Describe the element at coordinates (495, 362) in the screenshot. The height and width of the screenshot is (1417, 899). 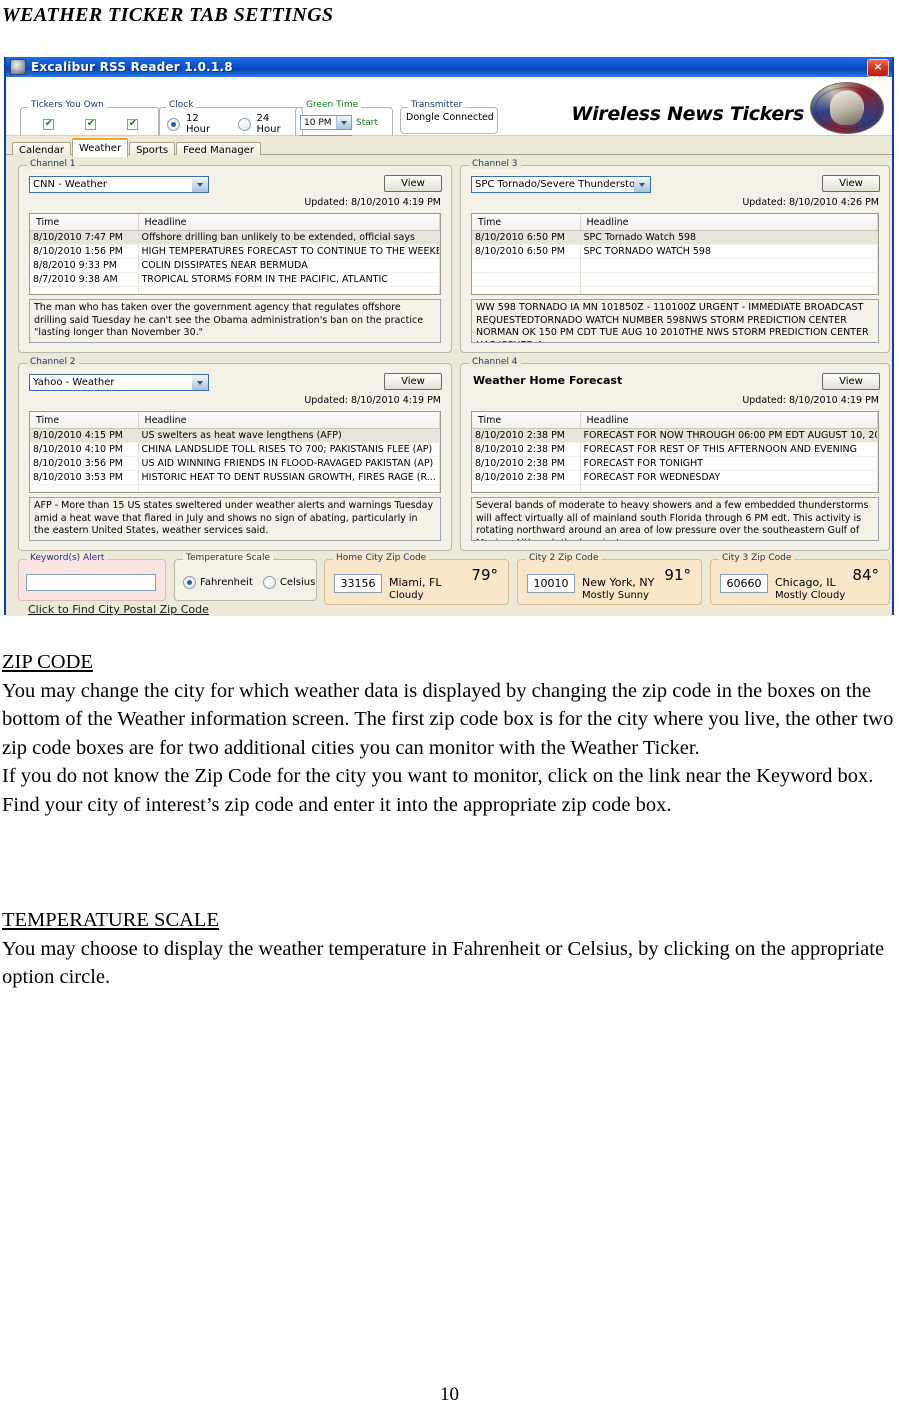
I see `channel-4-label: Channel 4` at that location.